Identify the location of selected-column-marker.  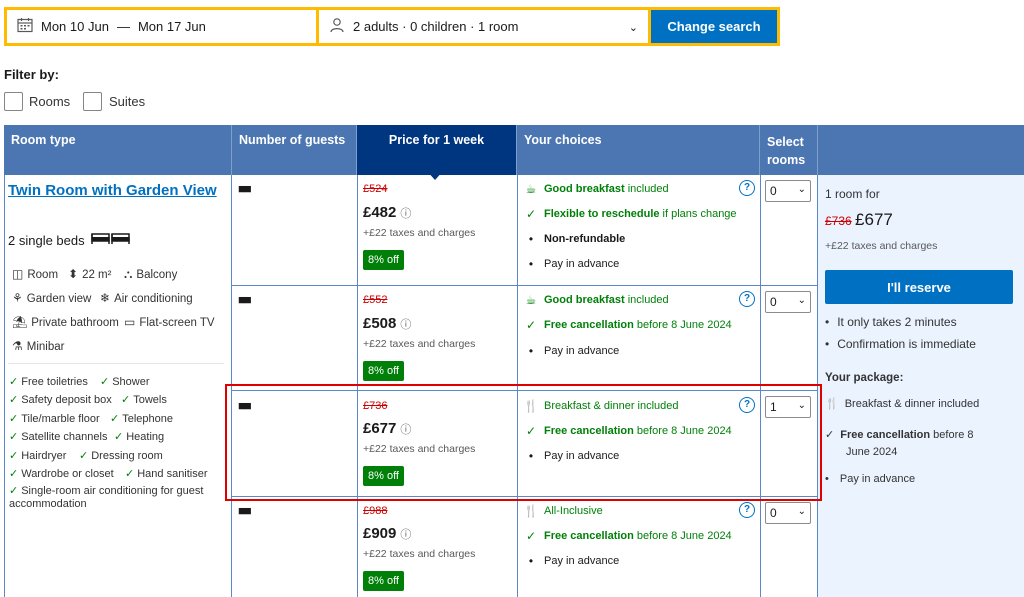
(435, 175).